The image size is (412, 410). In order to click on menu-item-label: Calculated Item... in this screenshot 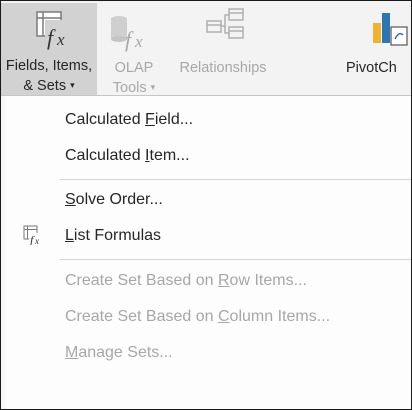, I will do `click(127, 155)`.